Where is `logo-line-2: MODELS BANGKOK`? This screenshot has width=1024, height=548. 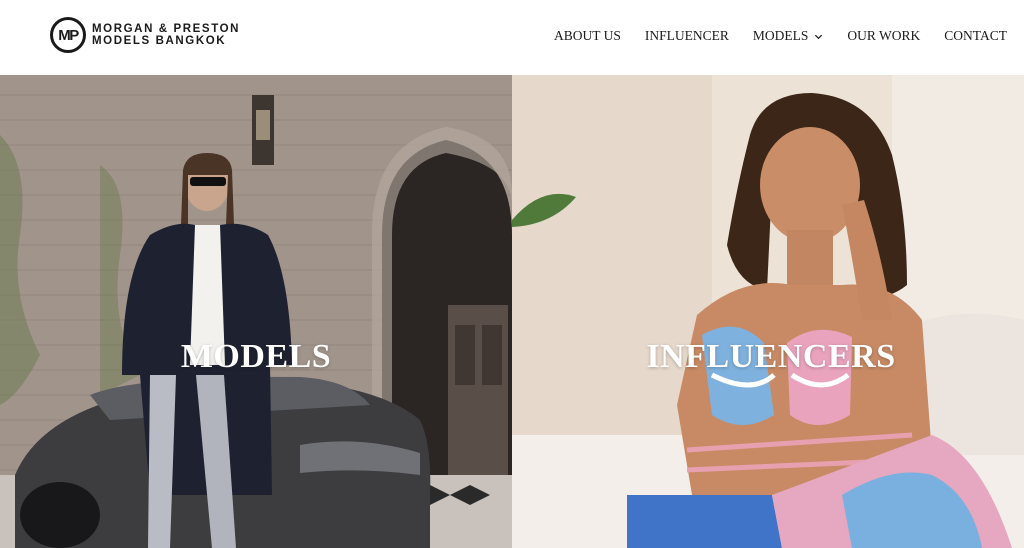
logo-line-2: MODELS BANGKOK is located at coordinates (159, 41).